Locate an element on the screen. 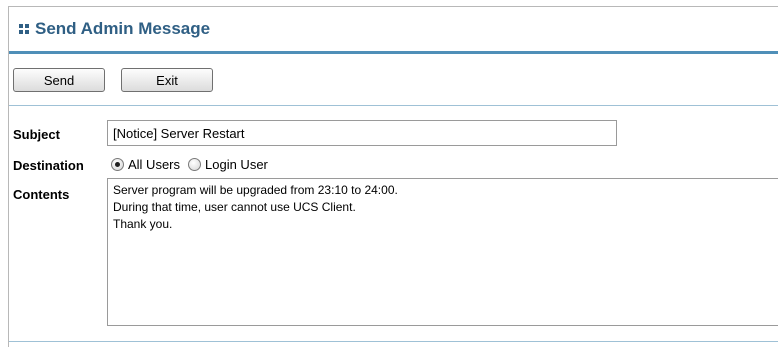 This screenshot has width=778, height=347. subject-input is located at coordinates (362, 133).